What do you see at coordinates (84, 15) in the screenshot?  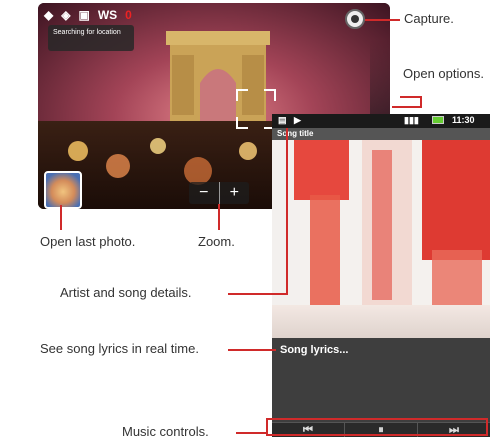 I see `picture-mode-icon: ▣` at bounding box center [84, 15].